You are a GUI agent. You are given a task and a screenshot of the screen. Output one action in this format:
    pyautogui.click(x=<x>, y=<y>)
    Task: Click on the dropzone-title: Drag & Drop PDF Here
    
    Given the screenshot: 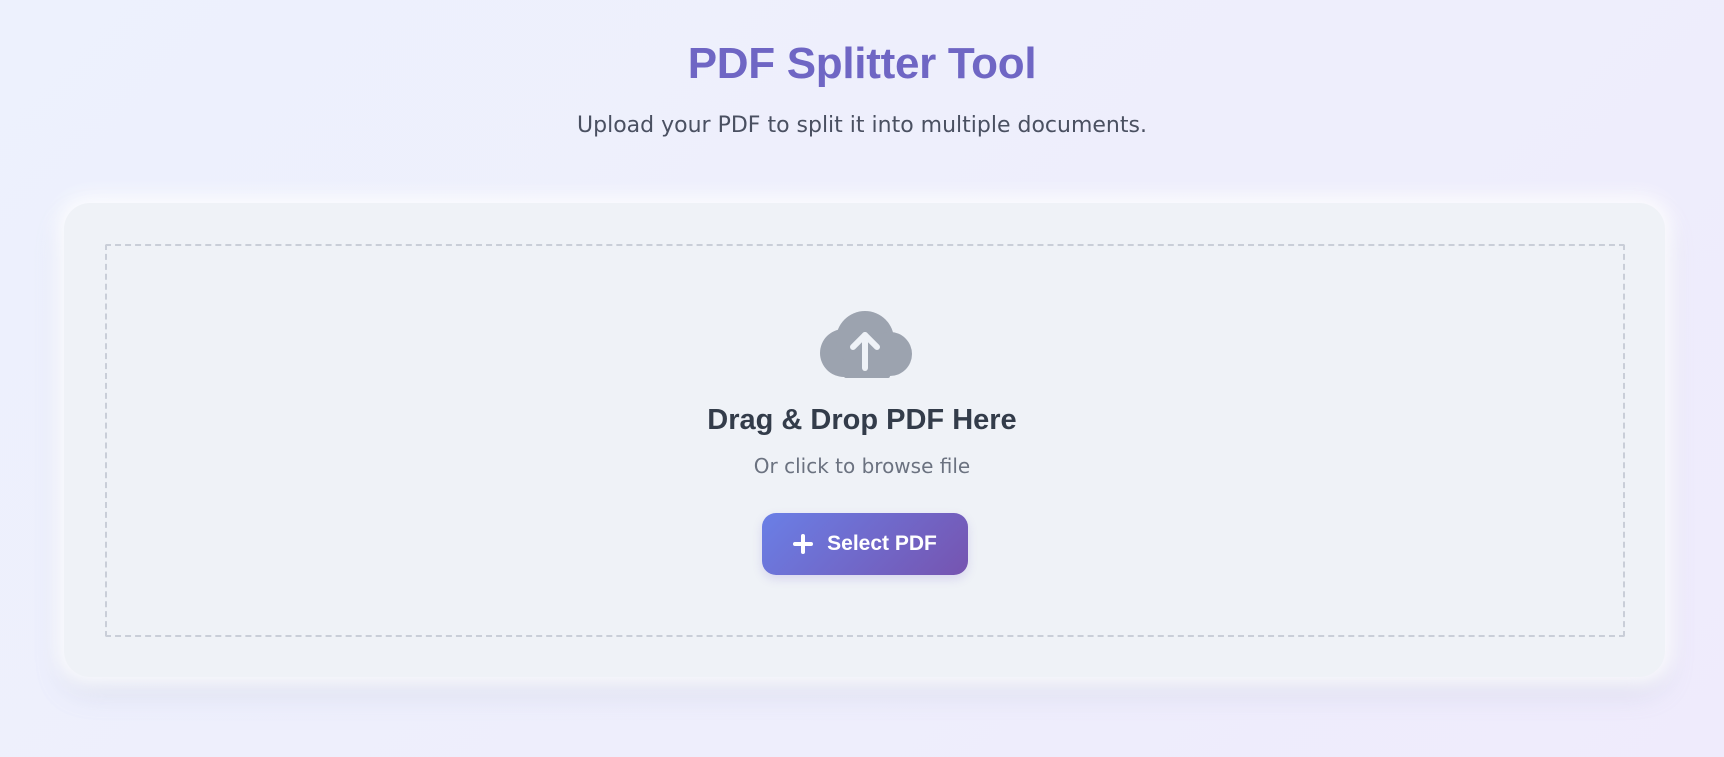 What is the action you would take?
    pyautogui.click(x=862, y=420)
    